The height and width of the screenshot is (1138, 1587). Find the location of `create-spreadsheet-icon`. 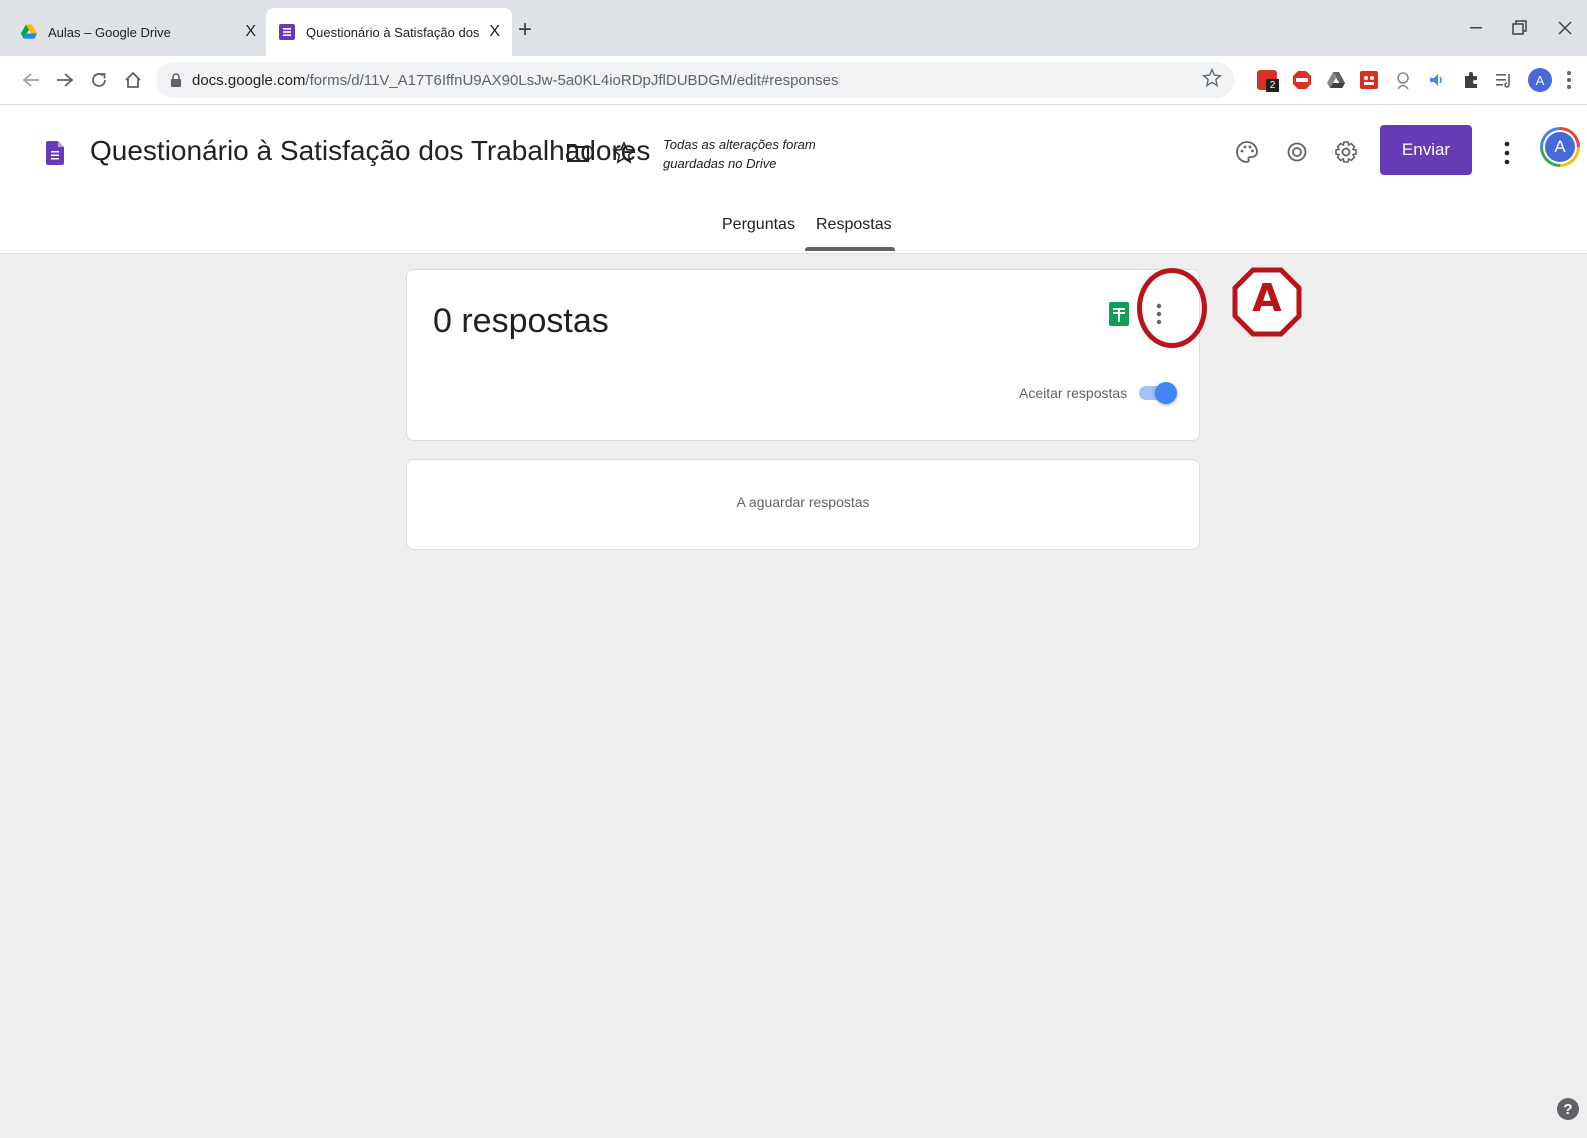

create-spreadsheet-icon is located at coordinates (1119, 314).